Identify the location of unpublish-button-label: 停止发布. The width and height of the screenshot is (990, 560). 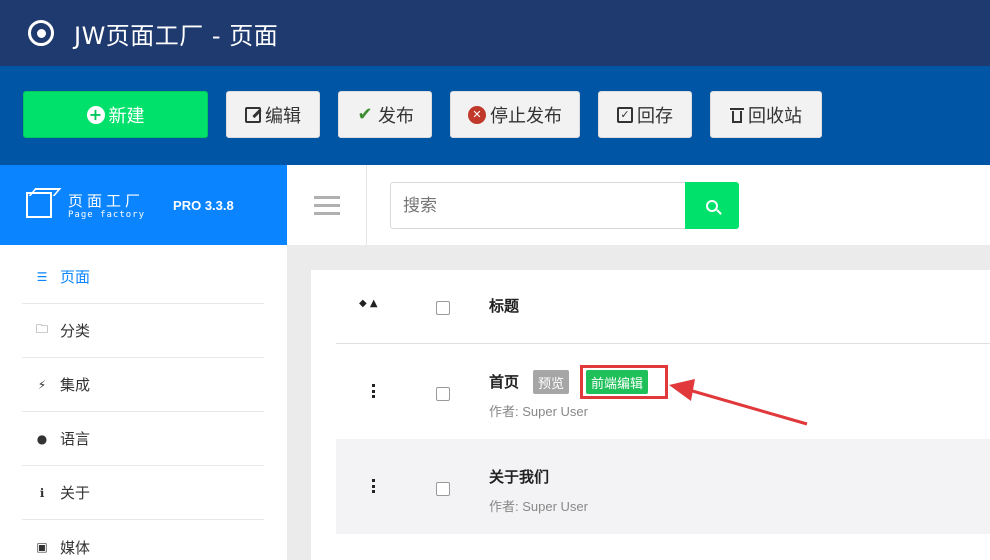
(526, 116).